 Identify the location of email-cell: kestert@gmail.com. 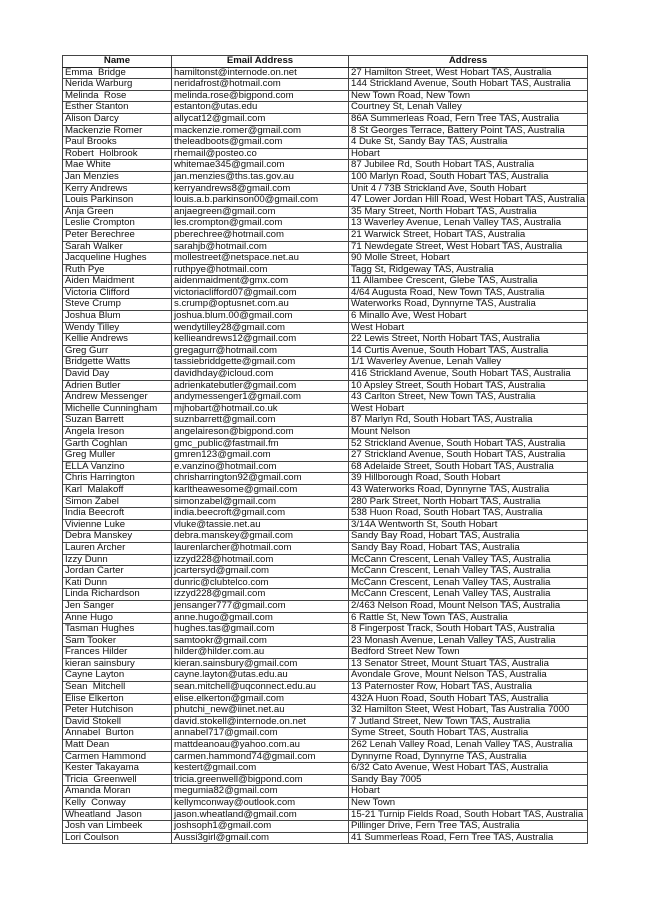
(260, 768).